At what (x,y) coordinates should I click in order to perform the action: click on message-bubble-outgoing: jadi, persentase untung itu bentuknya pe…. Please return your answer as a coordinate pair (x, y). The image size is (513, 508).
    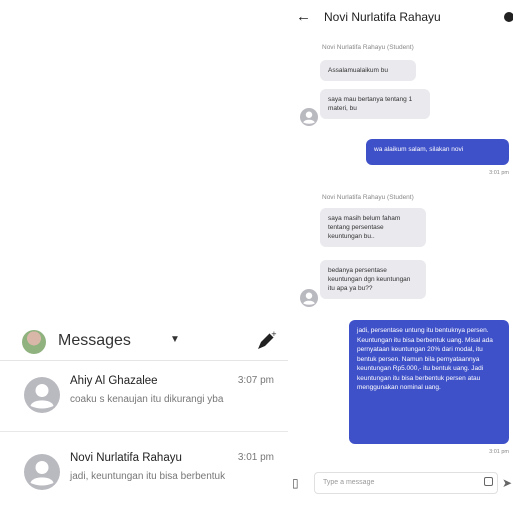
    Looking at the image, I should click on (429, 382).